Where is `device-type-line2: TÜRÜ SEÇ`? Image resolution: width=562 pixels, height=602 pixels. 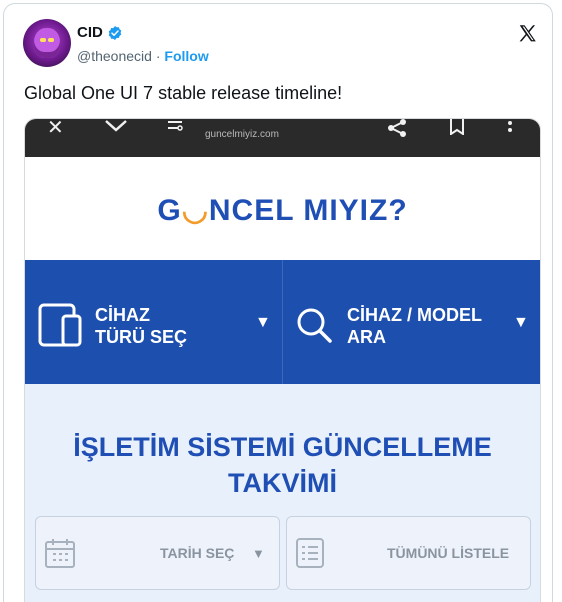 device-type-line2: TÜRÜ SEÇ is located at coordinates (141, 337).